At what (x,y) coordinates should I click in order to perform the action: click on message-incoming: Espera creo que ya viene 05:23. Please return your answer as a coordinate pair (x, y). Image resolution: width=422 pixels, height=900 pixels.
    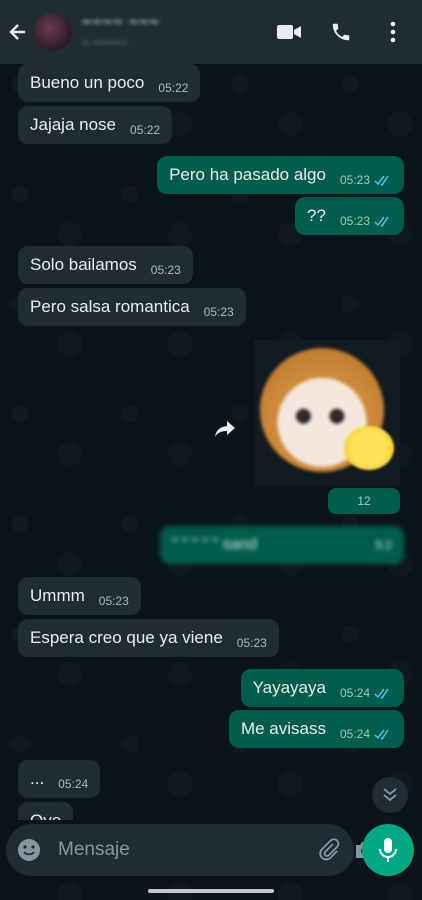
    Looking at the image, I should click on (148, 638).